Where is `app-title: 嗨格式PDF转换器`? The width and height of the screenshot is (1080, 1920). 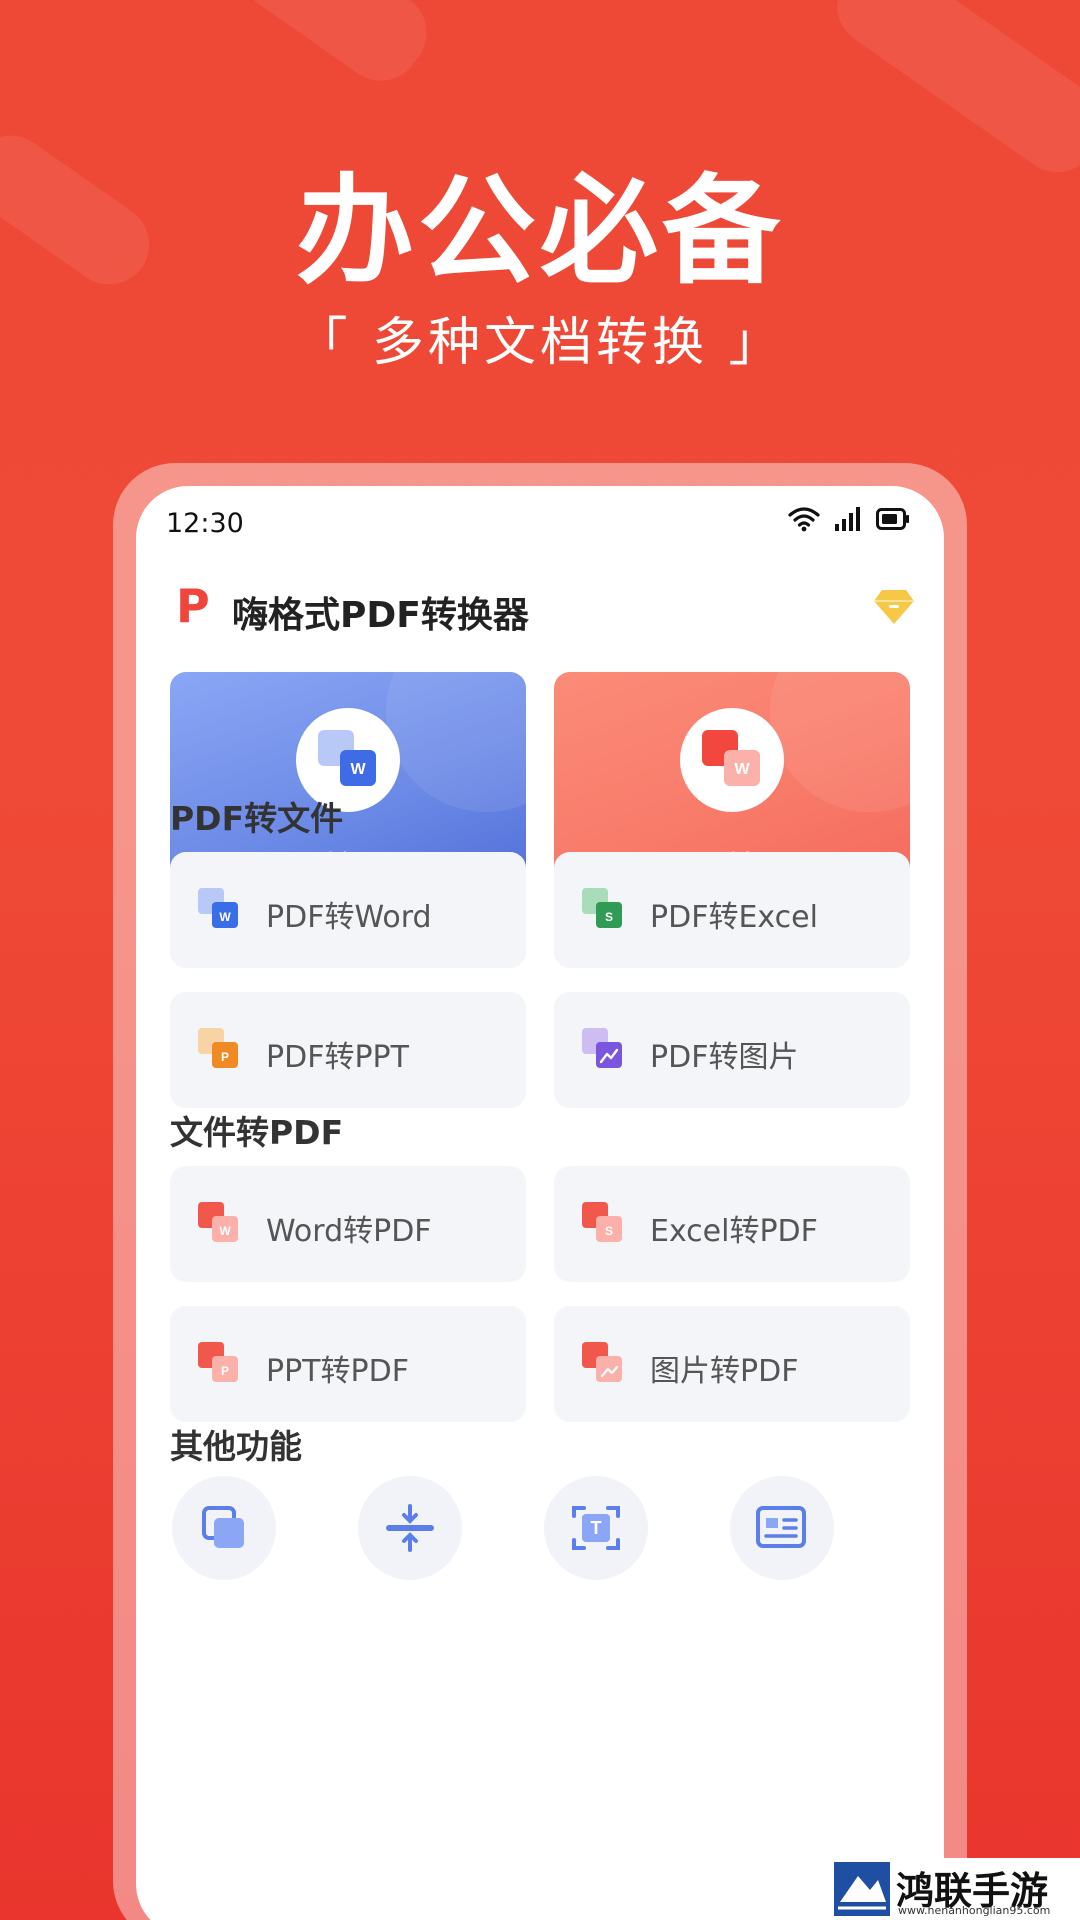
app-title: 嗨格式PDF转换器 is located at coordinates (380, 615).